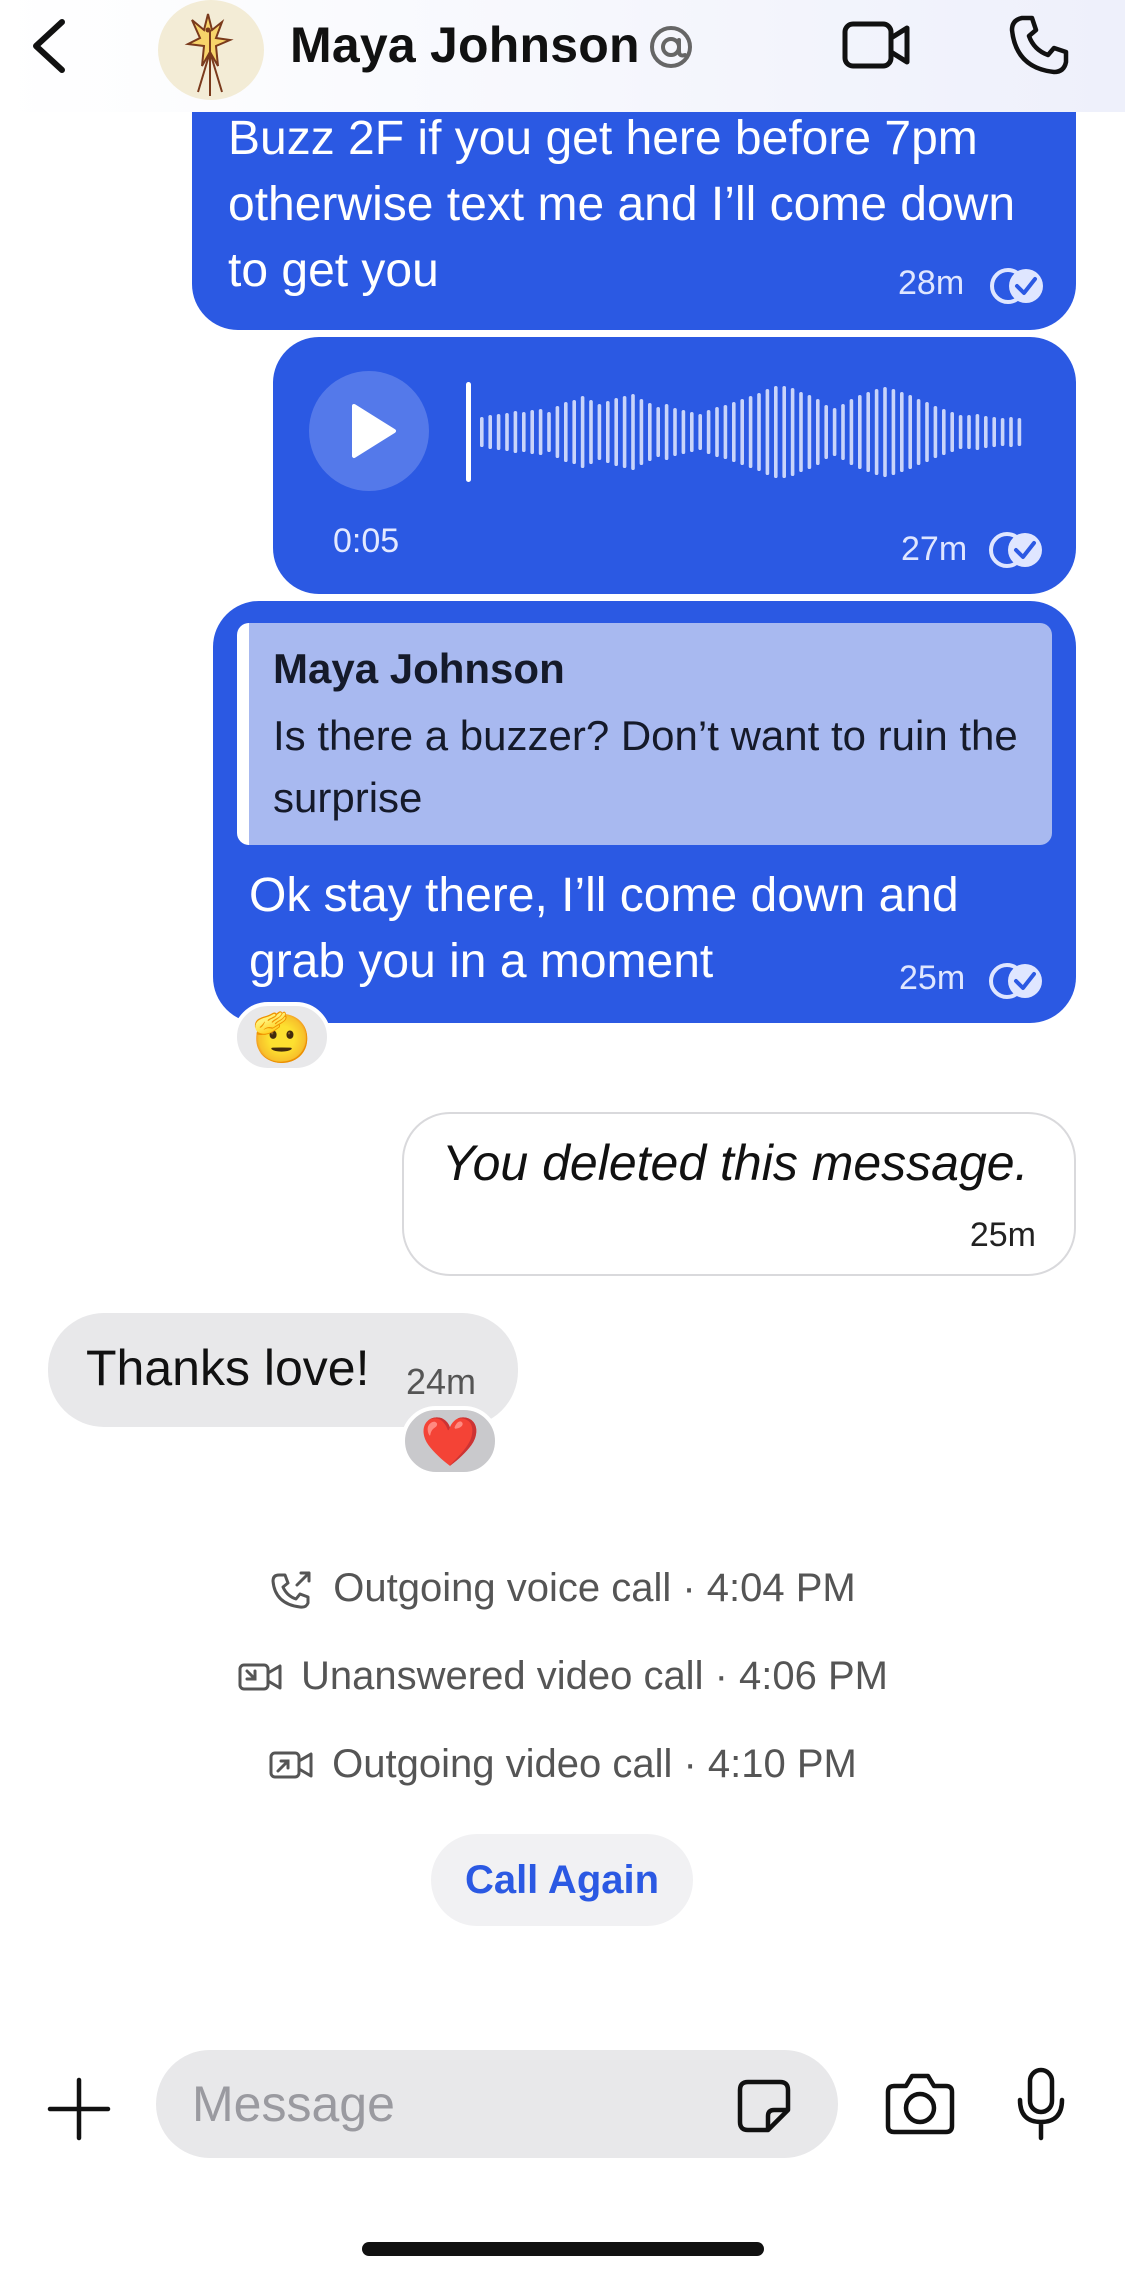 This screenshot has width=1125, height=2284. What do you see at coordinates (746, 432) in the screenshot?
I see `audio-waveform` at bounding box center [746, 432].